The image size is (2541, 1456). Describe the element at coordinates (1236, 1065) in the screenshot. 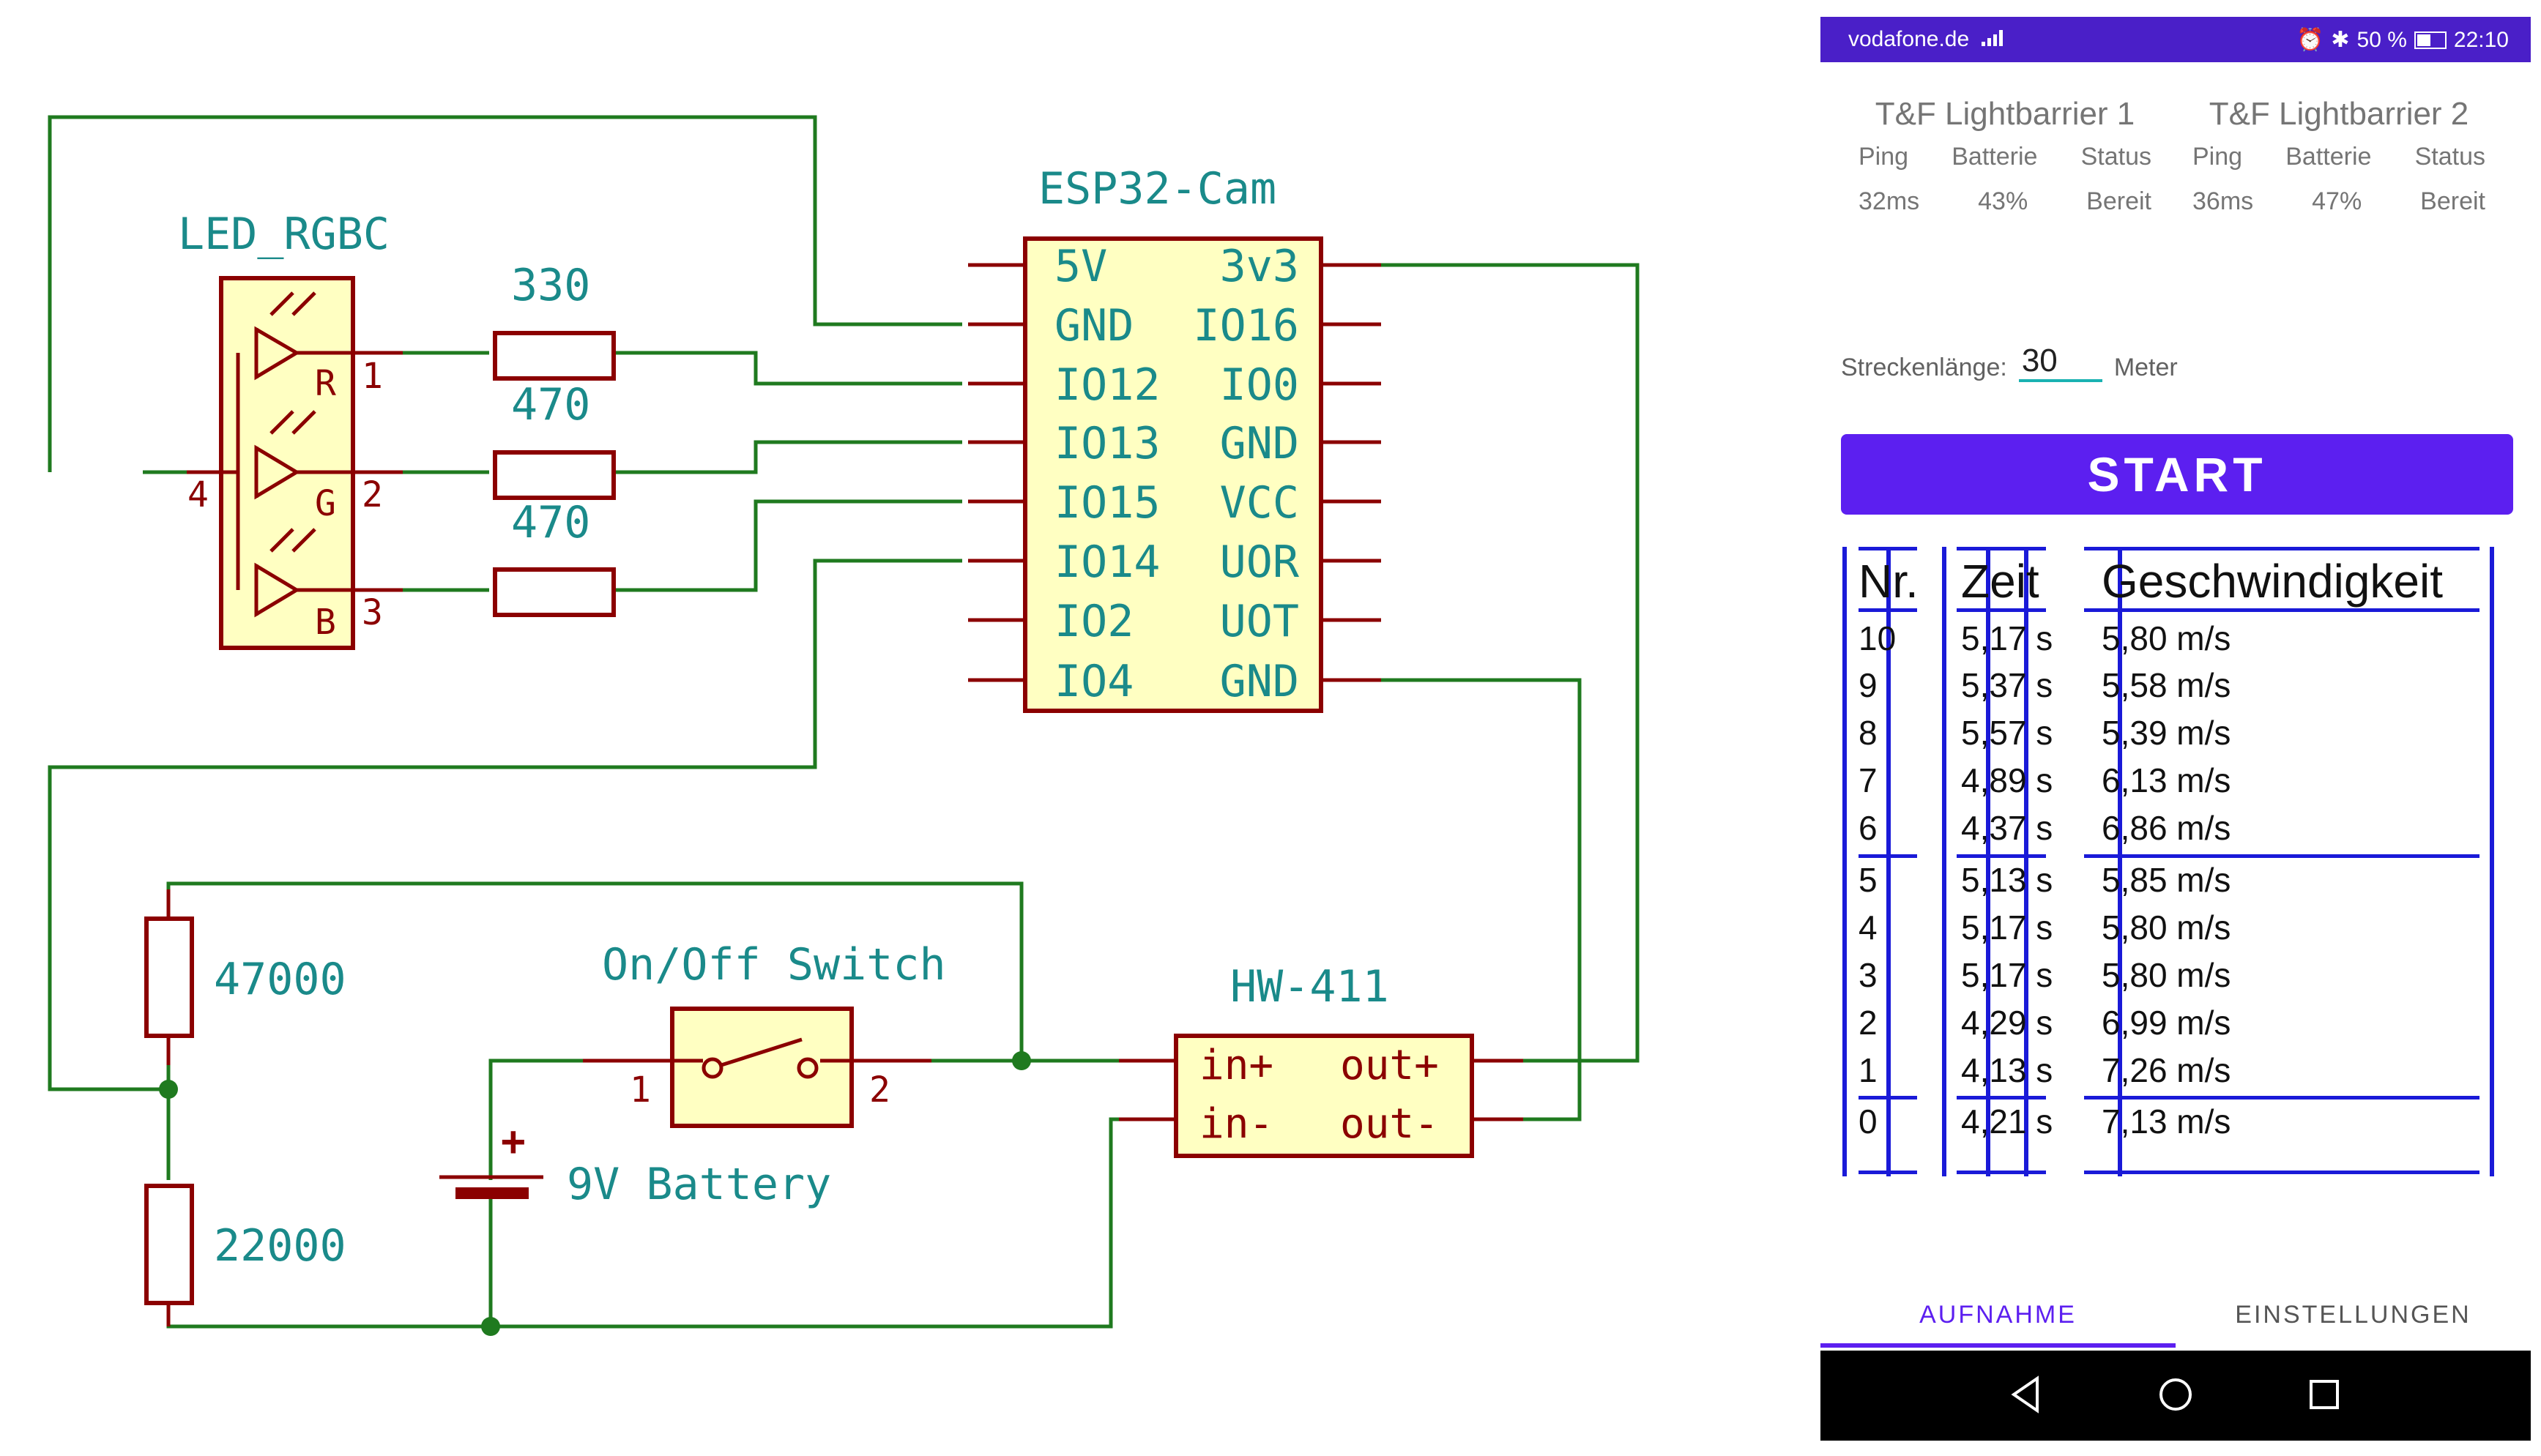

I see `hw411-in-plus: in+` at that location.